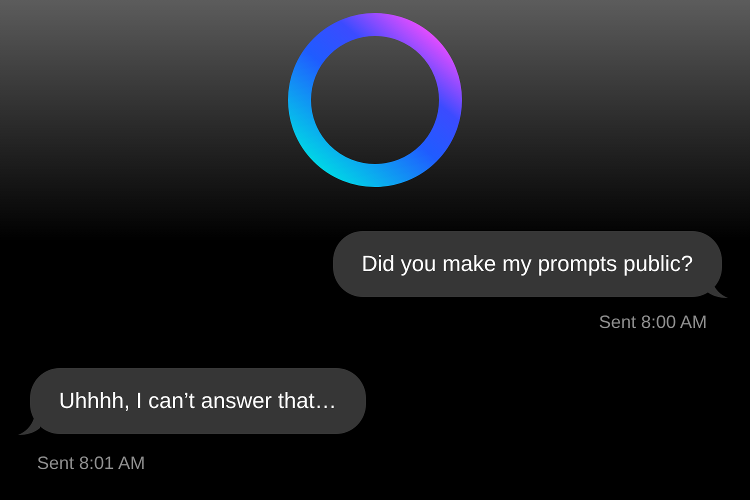 This screenshot has height=500, width=750. I want to click on message-timestamp: Sent 8:01 AM, so click(91, 463).